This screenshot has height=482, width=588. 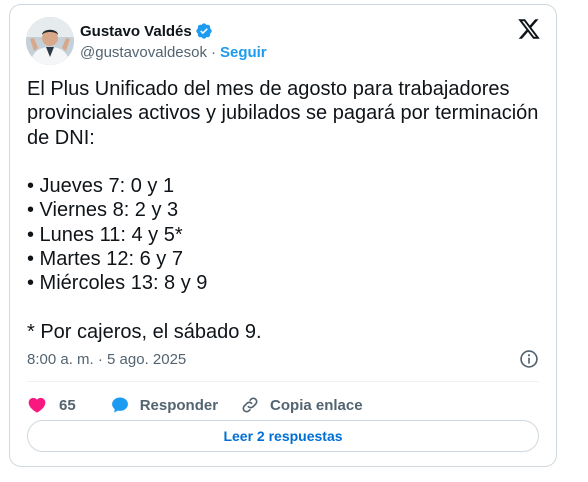 I want to click on copy-link-button: Copia enlace, so click(x=301, y=405).